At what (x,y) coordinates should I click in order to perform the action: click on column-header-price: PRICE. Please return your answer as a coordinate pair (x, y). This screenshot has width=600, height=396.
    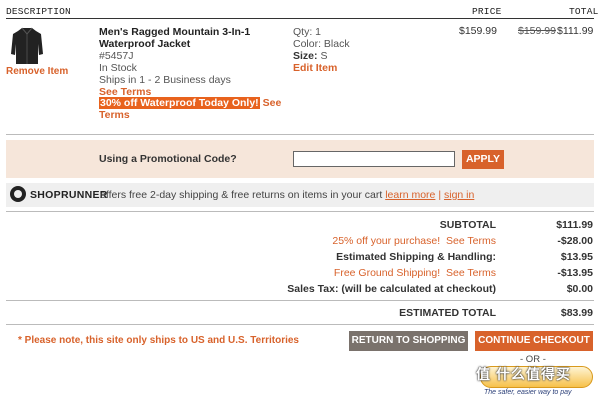
    Looking at the image, I should click on (487, 11).